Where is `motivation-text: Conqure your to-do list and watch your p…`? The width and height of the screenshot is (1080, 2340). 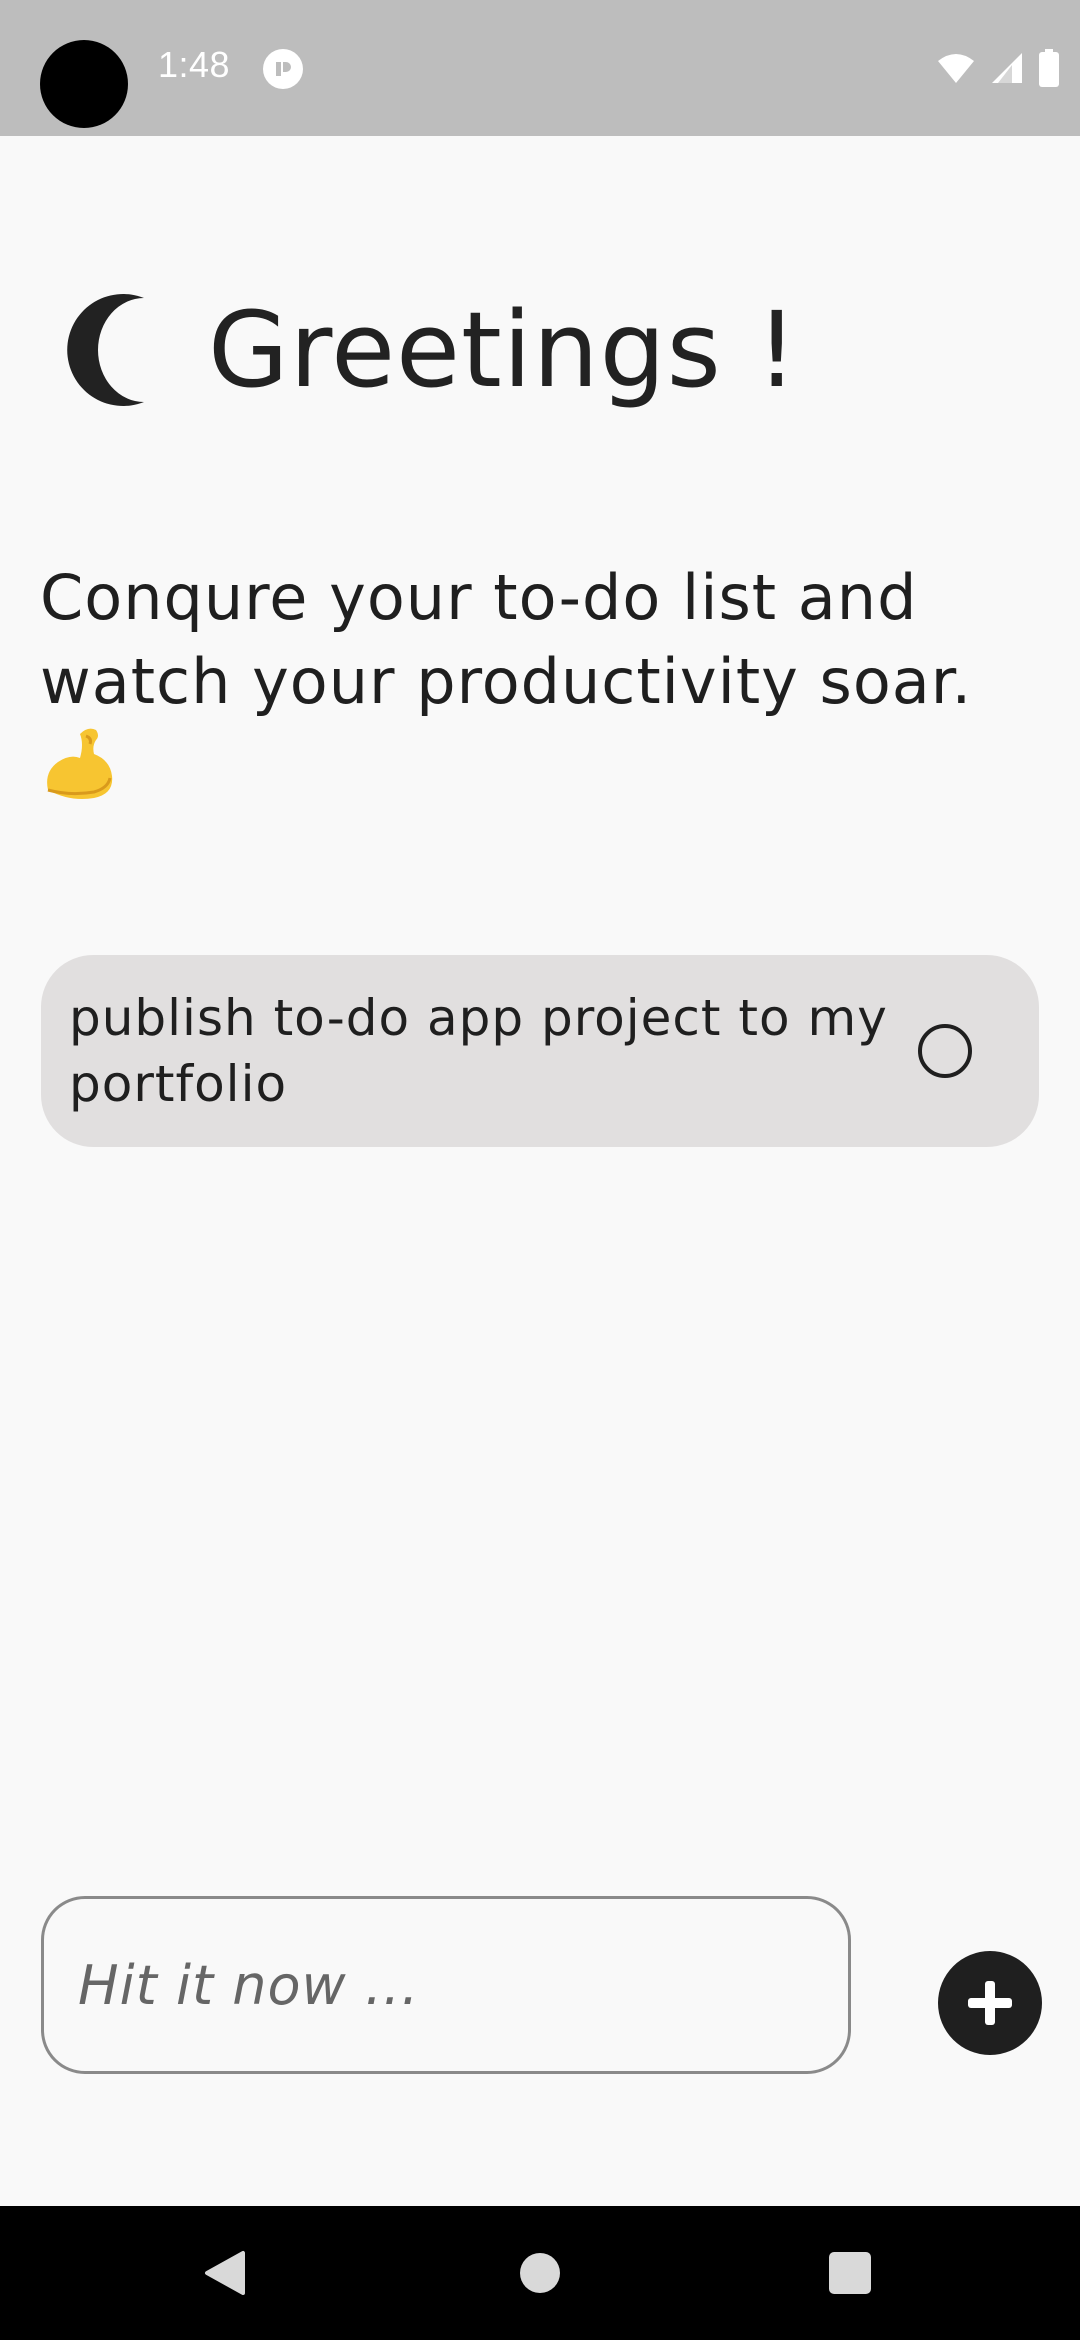
motivation-text: Conqure your to-do list and watch your p… is located at coordinates (540, 680).